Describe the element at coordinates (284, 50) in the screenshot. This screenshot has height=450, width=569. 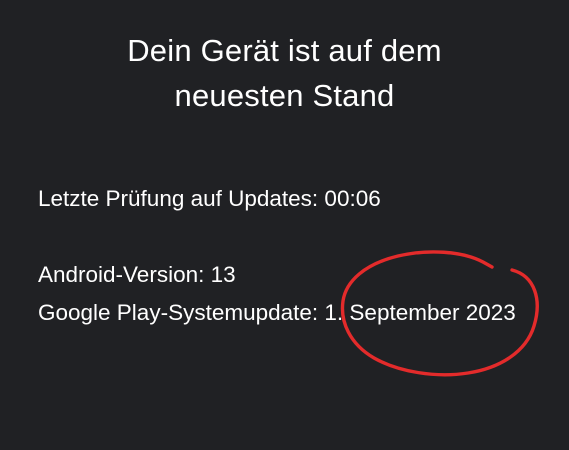
I see `update-status-title-line1: Dein Gerät ist auf dem` at that location.